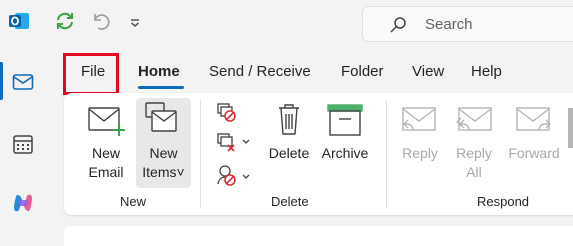 Image resolution: width=573 pixels, height=246 pixels. What do you see at coordinates (290, 201) in the screenshot?
I see `group-label-delete: Delete` at bounding box center [290, 201].